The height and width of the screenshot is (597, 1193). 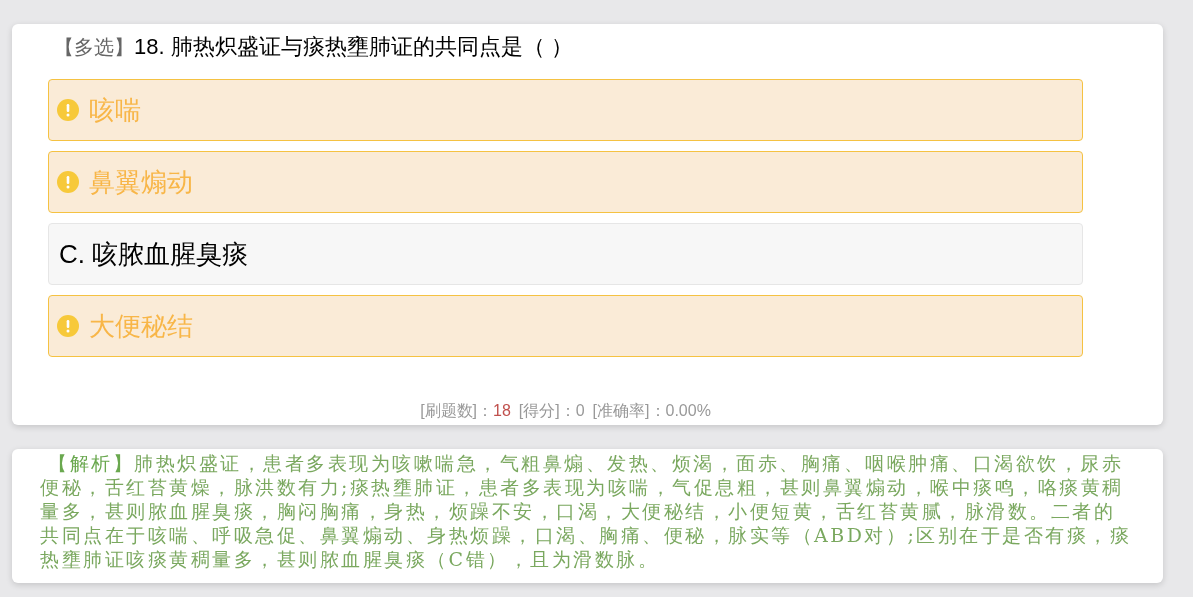 I want to click on option-text: 咳喘, so click(x=115, y=110).